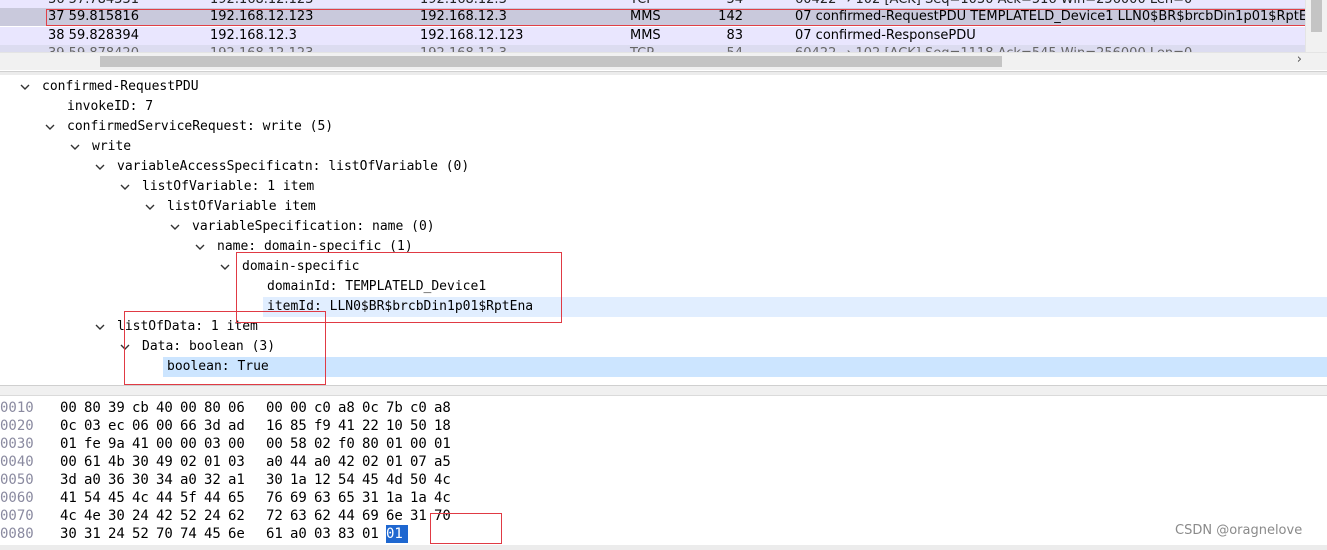 This screenshot has width=1327, height=550. Describe the element at coordinates (445, 462) in the screenshot. I see `hex-byte: a5` at that location.